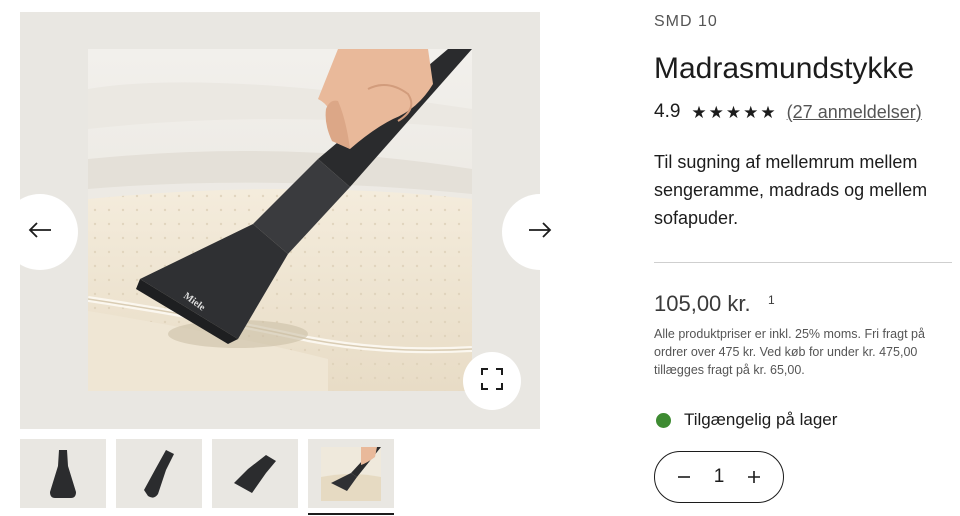 The image size is (960, 516). I want to click on minus-icon, so click(684, 477).